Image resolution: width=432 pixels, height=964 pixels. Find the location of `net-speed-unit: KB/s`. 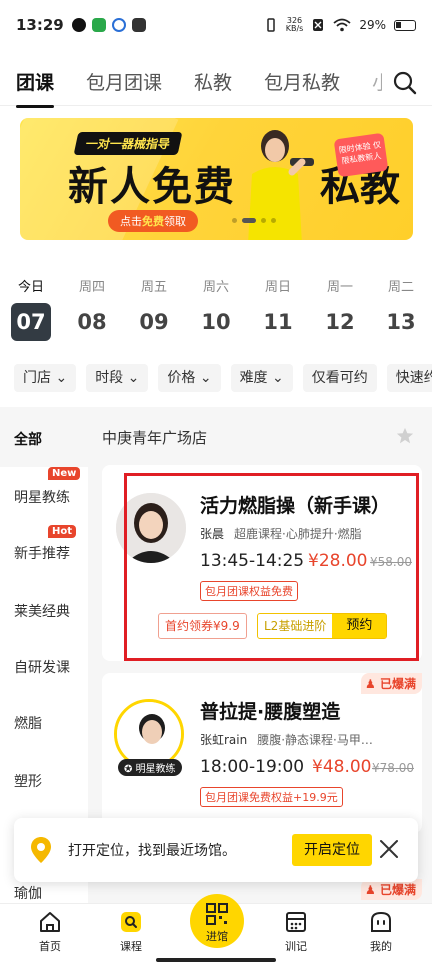

net-speed-unit: KB/s is located at coordinates (294, 28).